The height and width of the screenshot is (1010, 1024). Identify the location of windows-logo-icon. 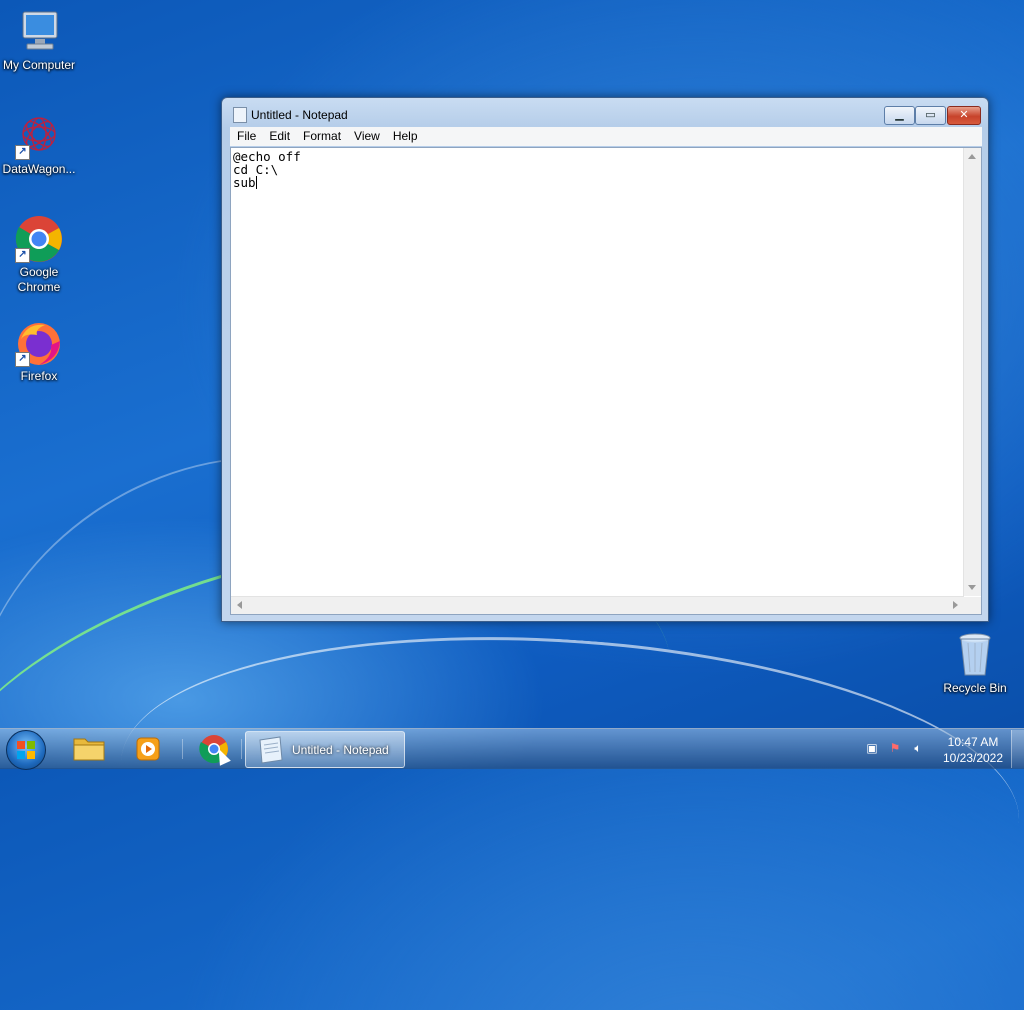
(26, 750).